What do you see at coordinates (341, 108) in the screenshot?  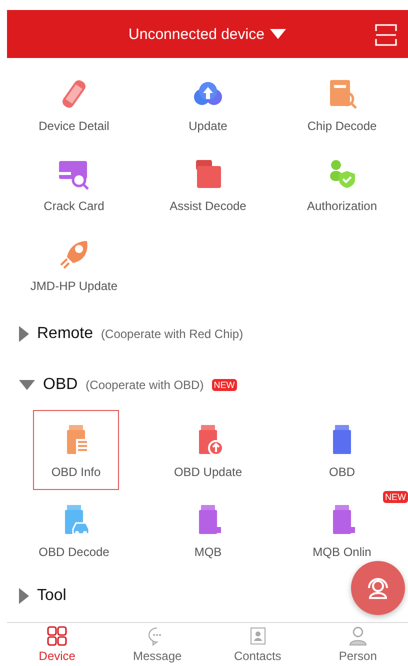 I see `menu-tile: Chip Decode` at bounding box center [341, 108].